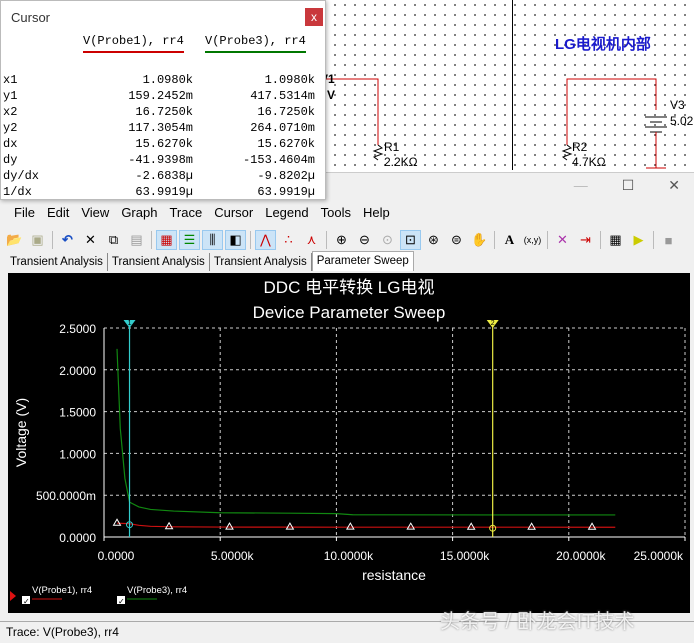  Describe the element at coordinates (37, 240) in the screenshot. I see `save-icon: ▣` at that location.